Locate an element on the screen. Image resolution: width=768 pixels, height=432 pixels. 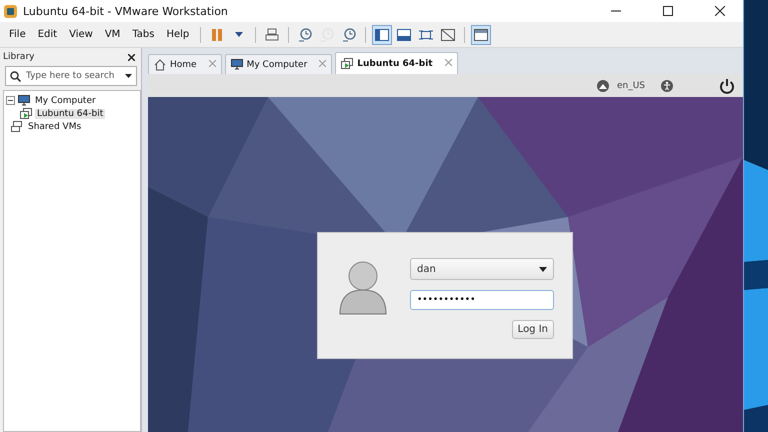
collapse-icon is located at coordinates (10, 100).